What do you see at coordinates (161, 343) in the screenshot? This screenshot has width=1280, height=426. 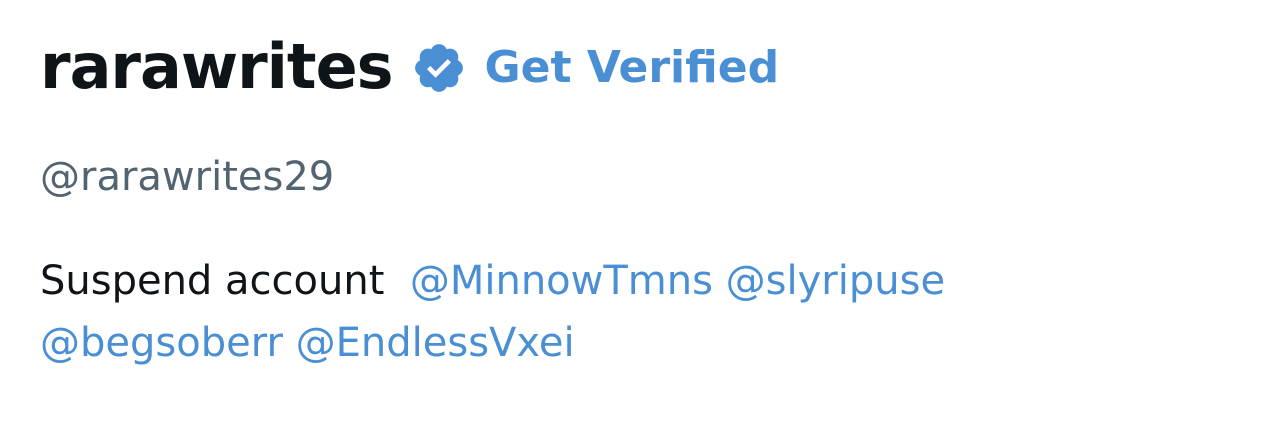 I see `mention-link: @begsoberr` at bounding box center [161, 343].